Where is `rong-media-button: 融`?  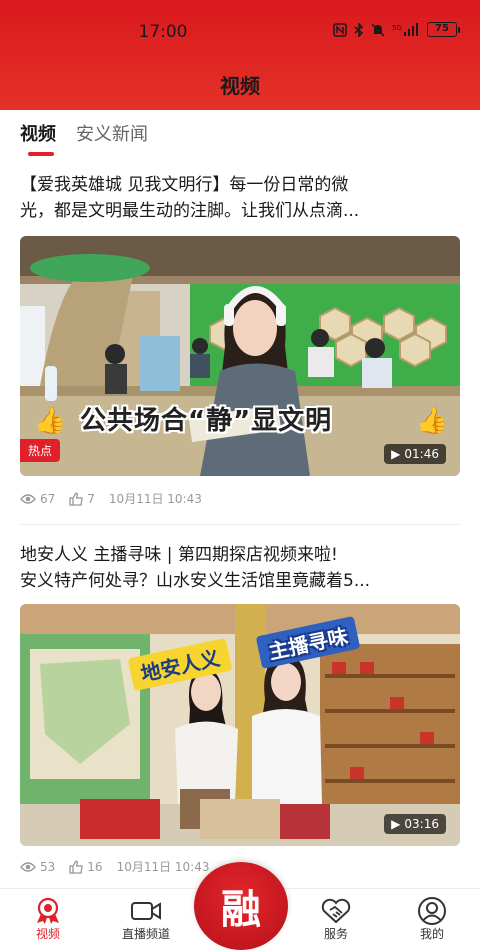 rong-media-button: 融 is located at coordinates (241, 906).